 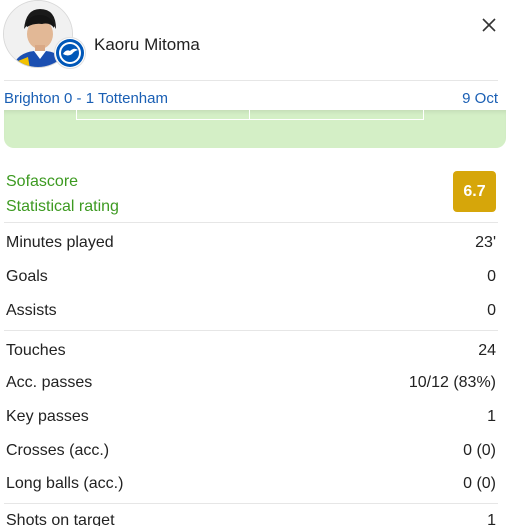 I want to click on stat-label: Assists, so click(x=31, y=310).